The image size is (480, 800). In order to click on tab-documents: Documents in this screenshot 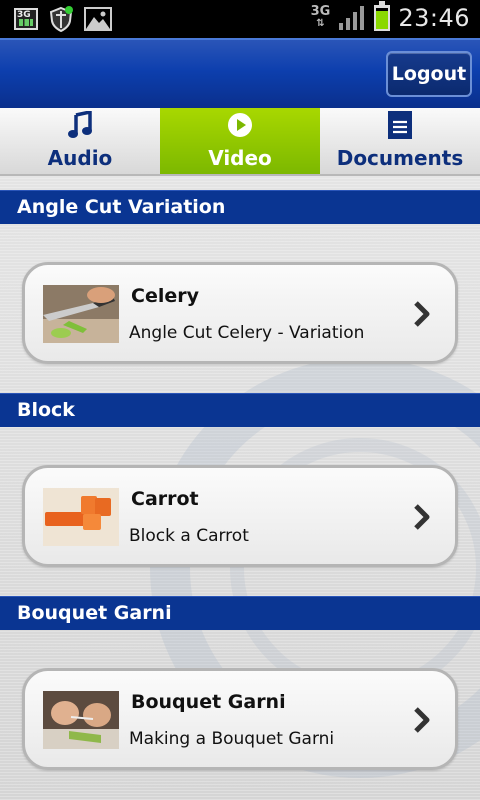, I will do `click(400, 141)`.